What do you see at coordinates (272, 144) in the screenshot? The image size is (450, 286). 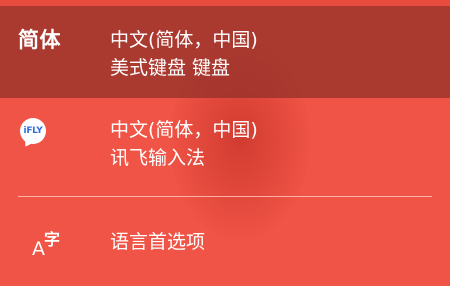 I see `input-method-text: 中文(简体，中国) 讯飞输入法` at bounding box center [272, 144].